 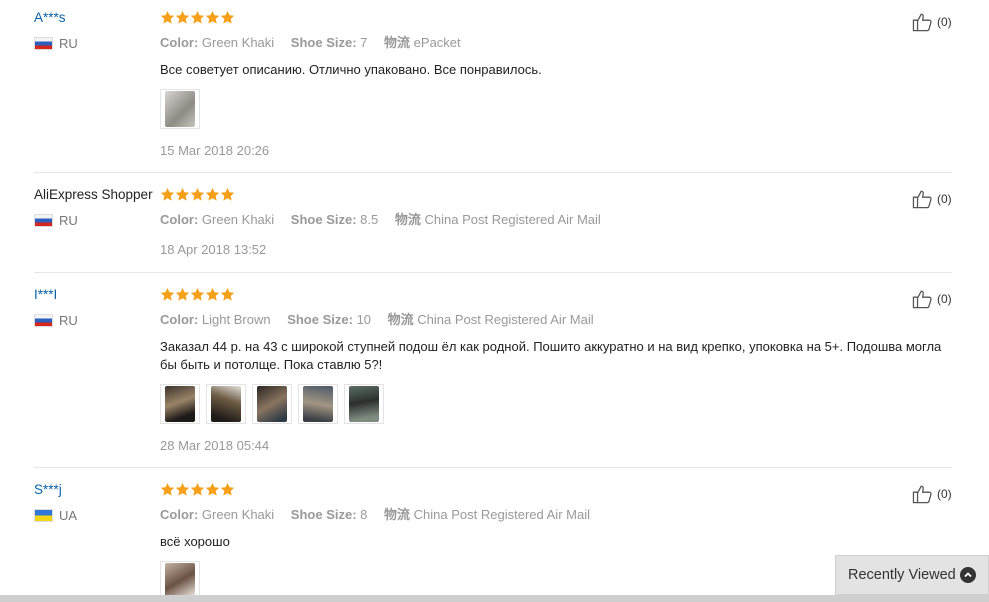 I want to click on reviewer-info: I***I RU, so click(x=96, y=307).